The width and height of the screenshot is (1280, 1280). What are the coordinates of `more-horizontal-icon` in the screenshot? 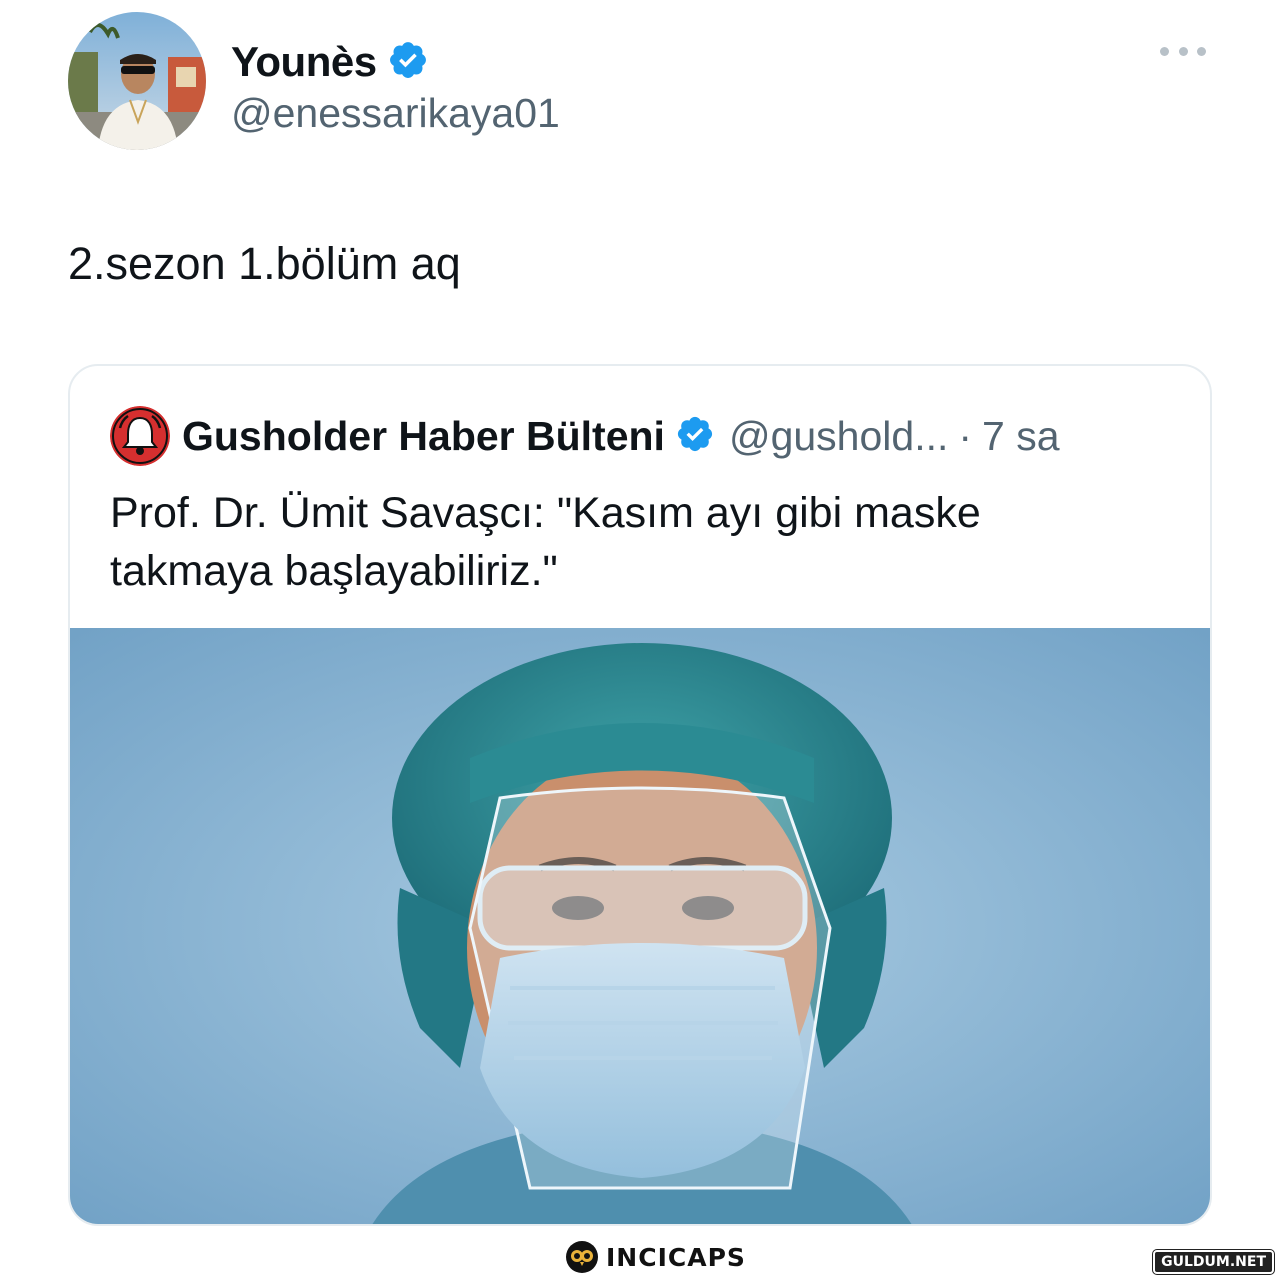 It's located at (1183, 51).